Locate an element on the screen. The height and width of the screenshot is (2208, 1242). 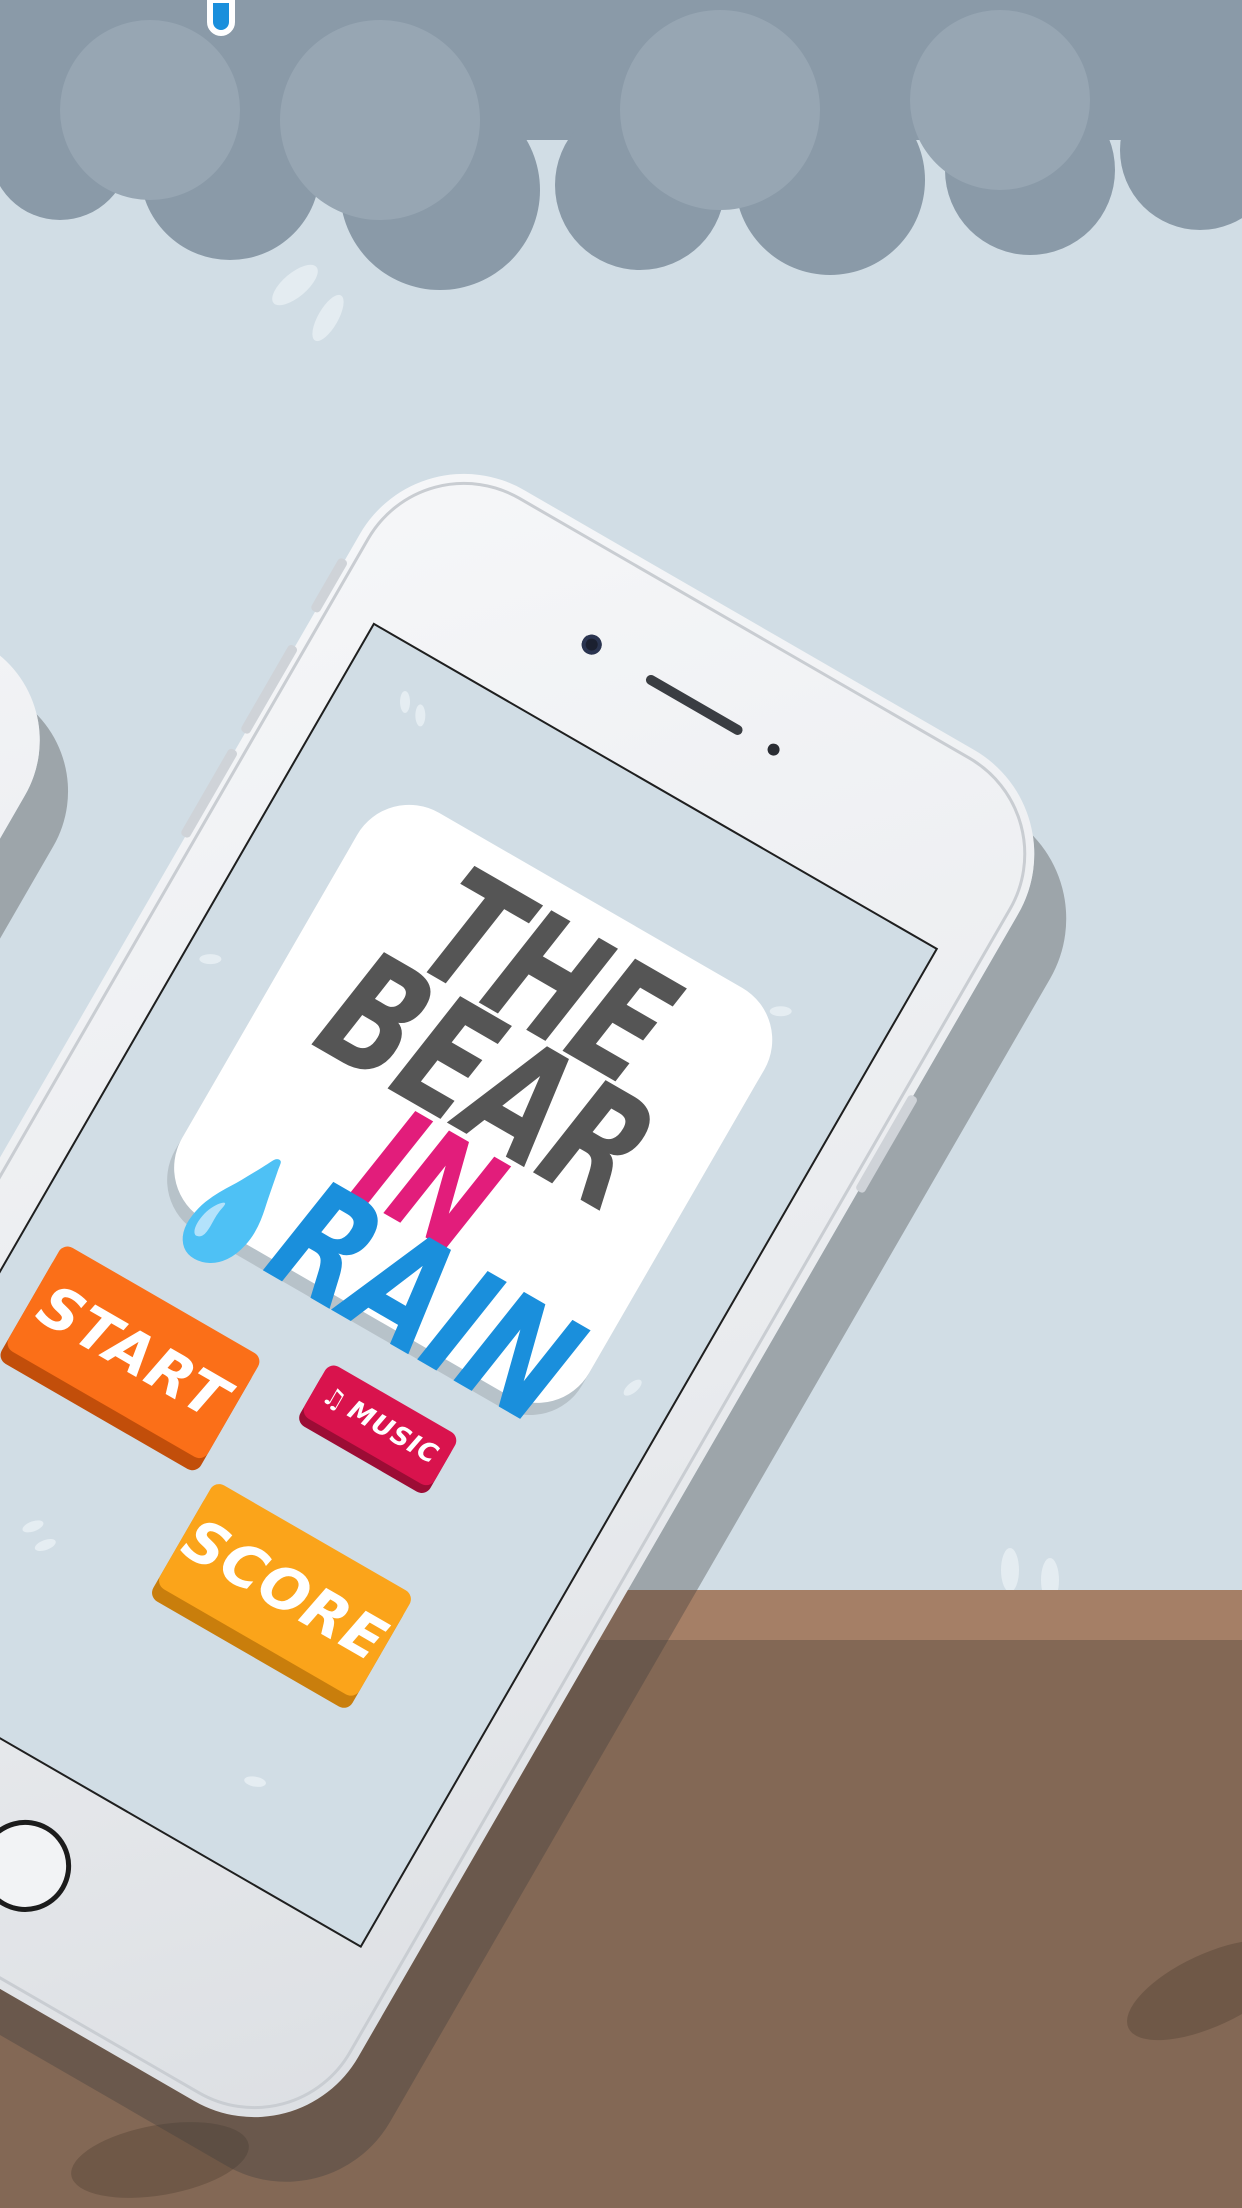
score-button-label: SCORE is located at coordinates (285, 1590).